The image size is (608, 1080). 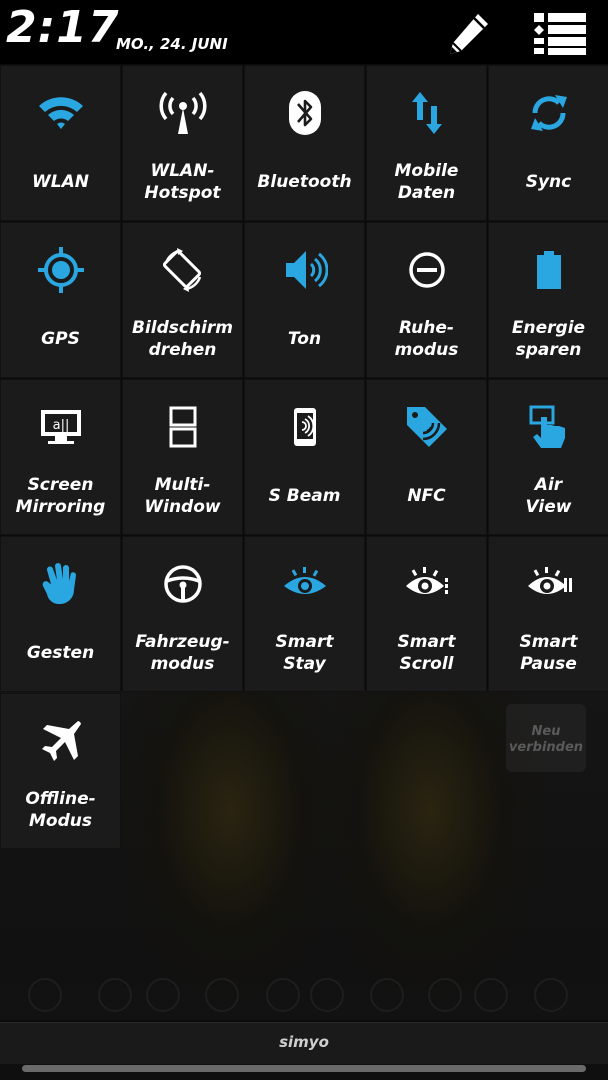 I want to click on toggle-power-saving: Energie sparen, so click(x=548, y=300).